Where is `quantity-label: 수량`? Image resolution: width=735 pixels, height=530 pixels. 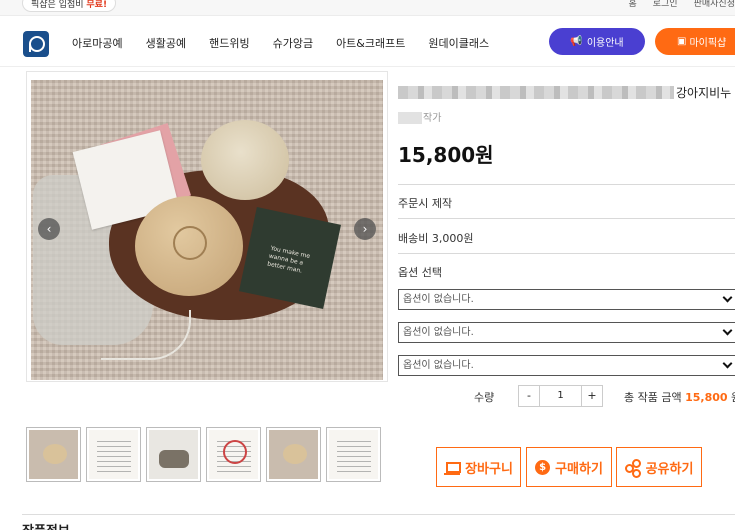 quantity-label: 수량 is located at coordinates (484, 397).